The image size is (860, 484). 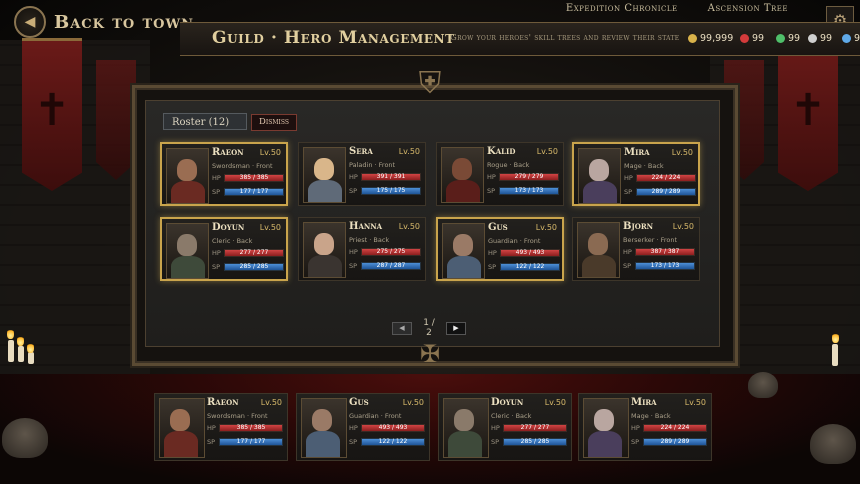 What do you see at coordinates (851, 38) in the screenshot?
I see `resource-item: 9` at bounding box center [851, 38].